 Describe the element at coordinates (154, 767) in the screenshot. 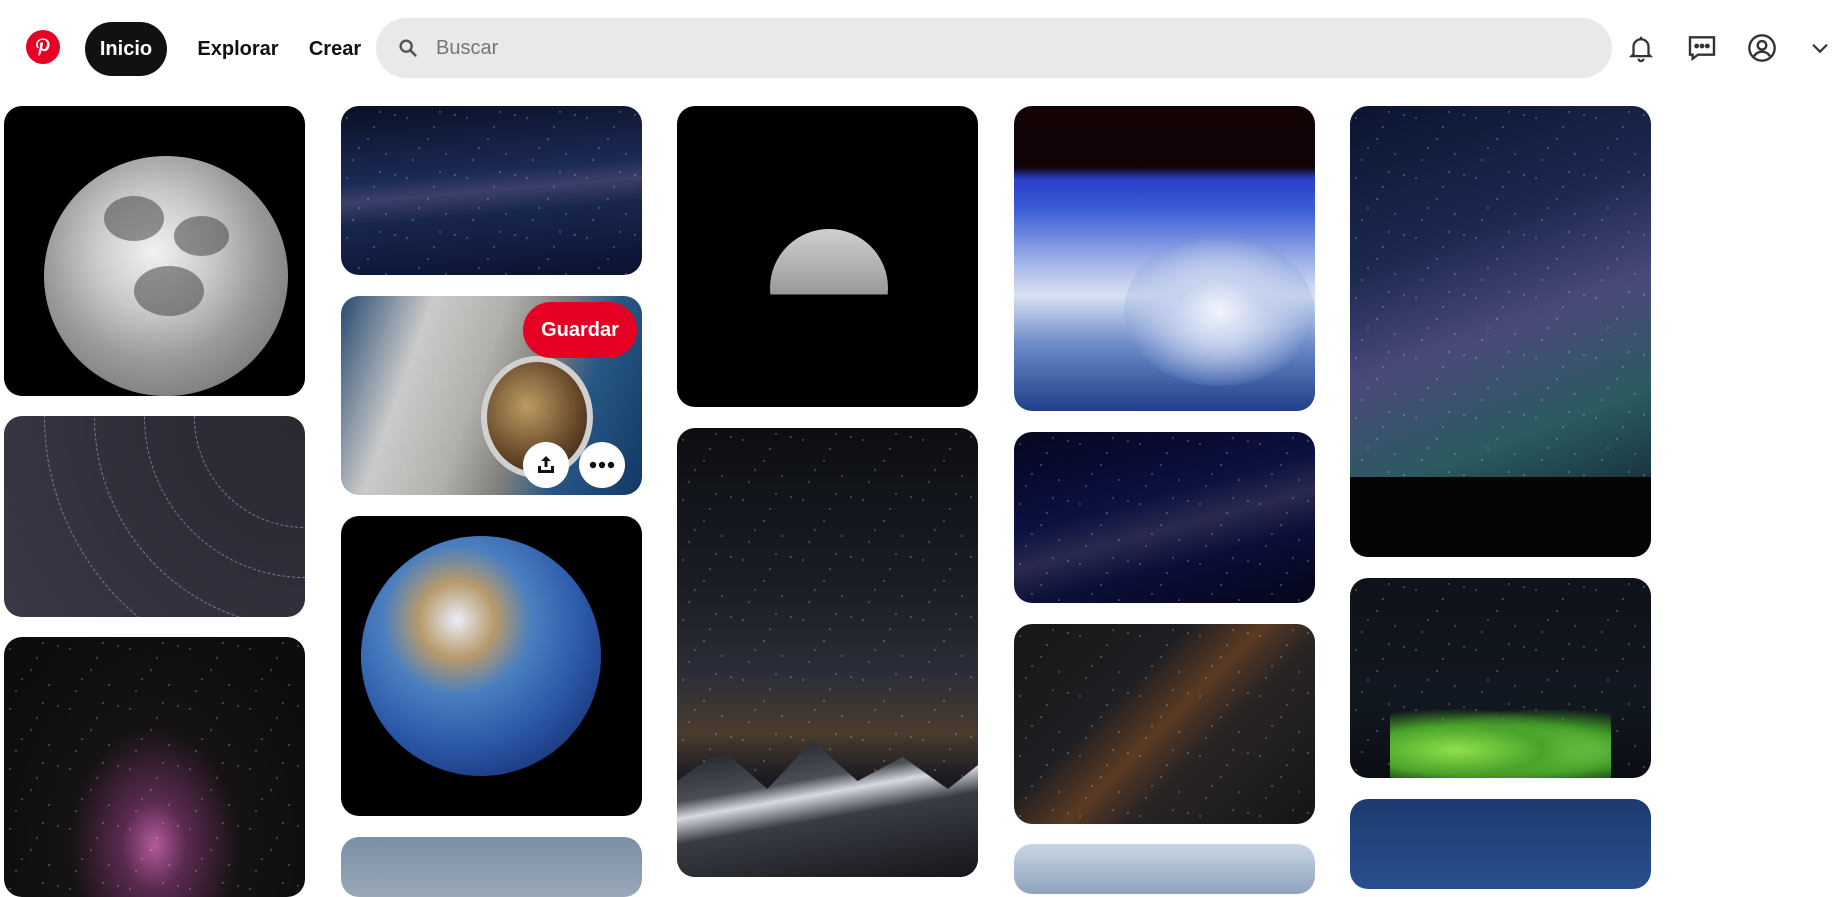

I see `pin-image-orion-nebula` at that location.